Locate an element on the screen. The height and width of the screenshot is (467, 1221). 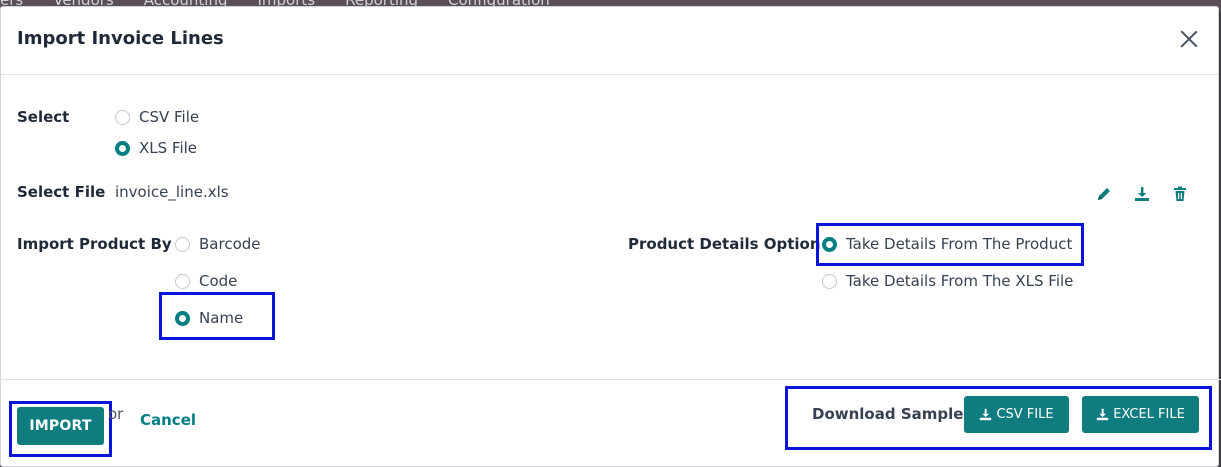
radio-take-details-from-xls: Take Details From The XLS File is located at coordinates (947, 281).